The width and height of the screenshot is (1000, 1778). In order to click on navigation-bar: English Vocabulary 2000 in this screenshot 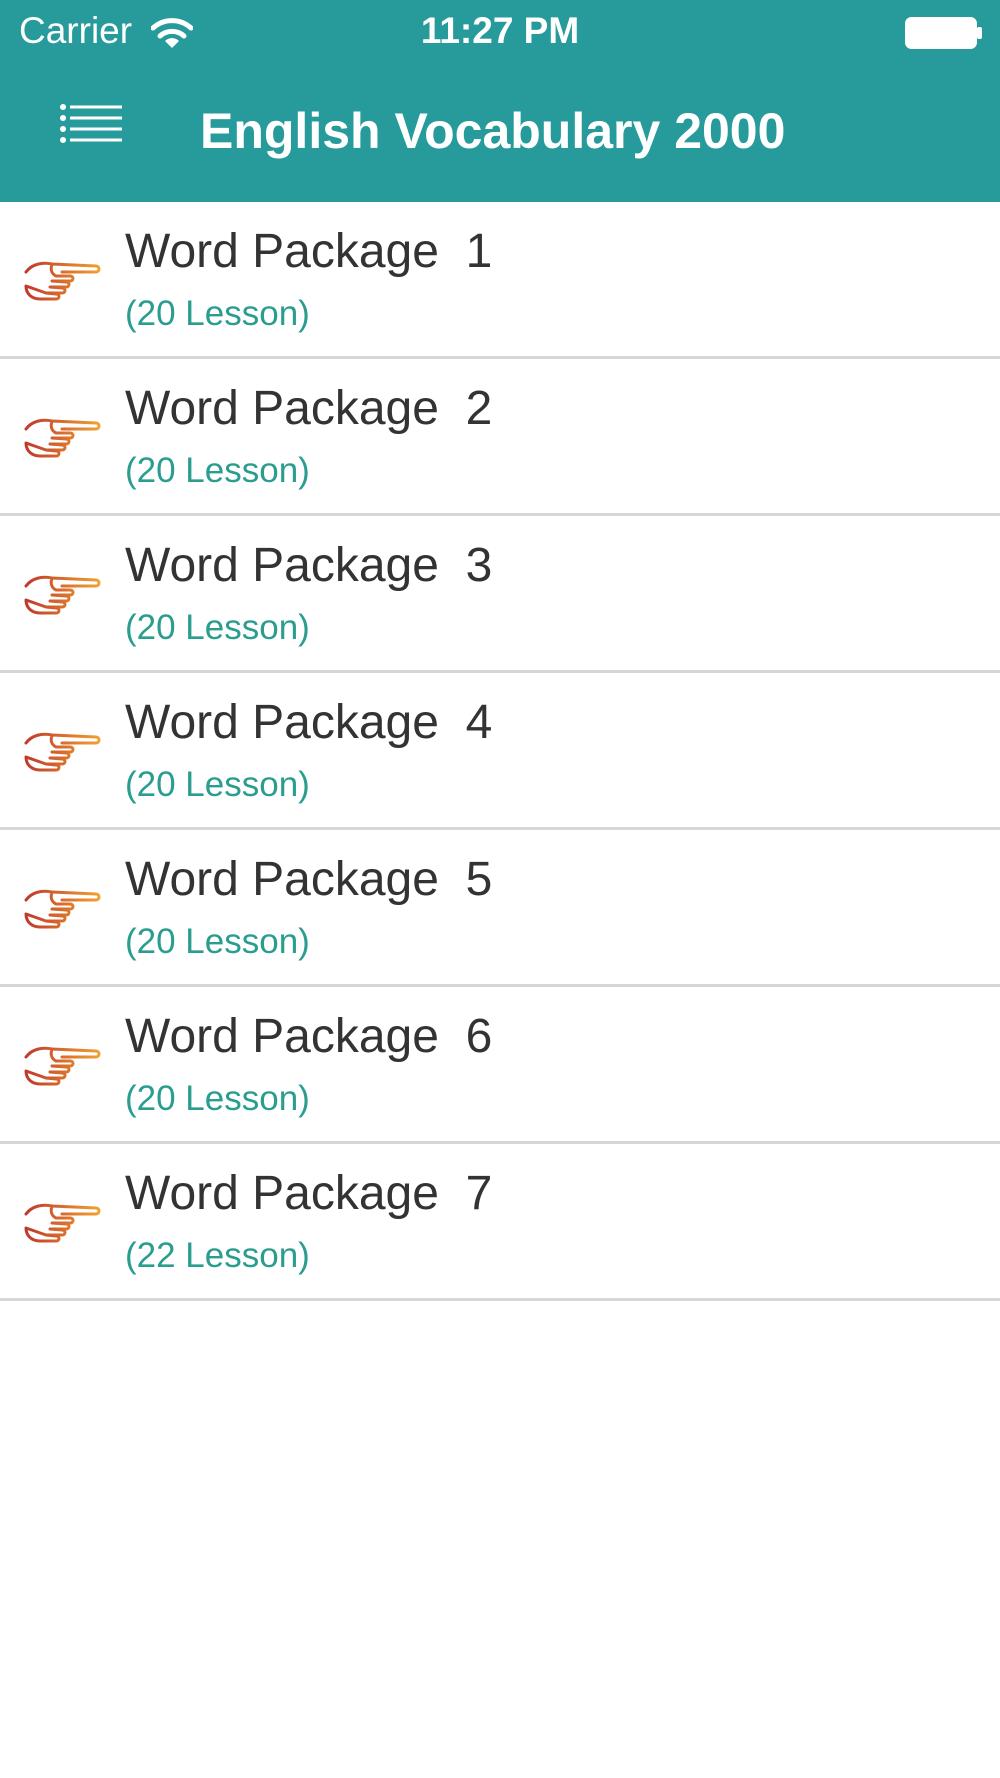, I will do `click(500, 134)`.